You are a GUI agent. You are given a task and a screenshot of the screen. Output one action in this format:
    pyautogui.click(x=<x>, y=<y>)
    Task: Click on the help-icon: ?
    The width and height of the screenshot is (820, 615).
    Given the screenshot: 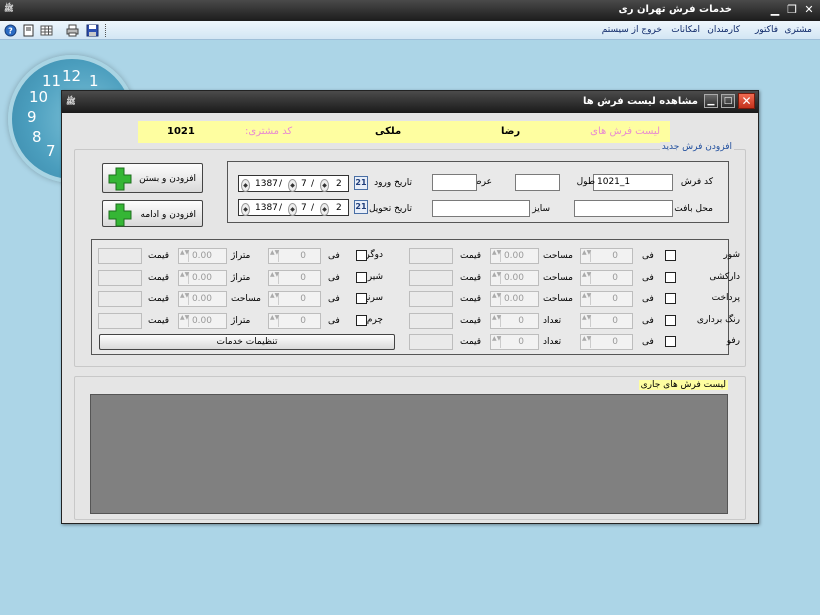 What is the action you would take?
    pyautogui.click(x=10, y=30)
    